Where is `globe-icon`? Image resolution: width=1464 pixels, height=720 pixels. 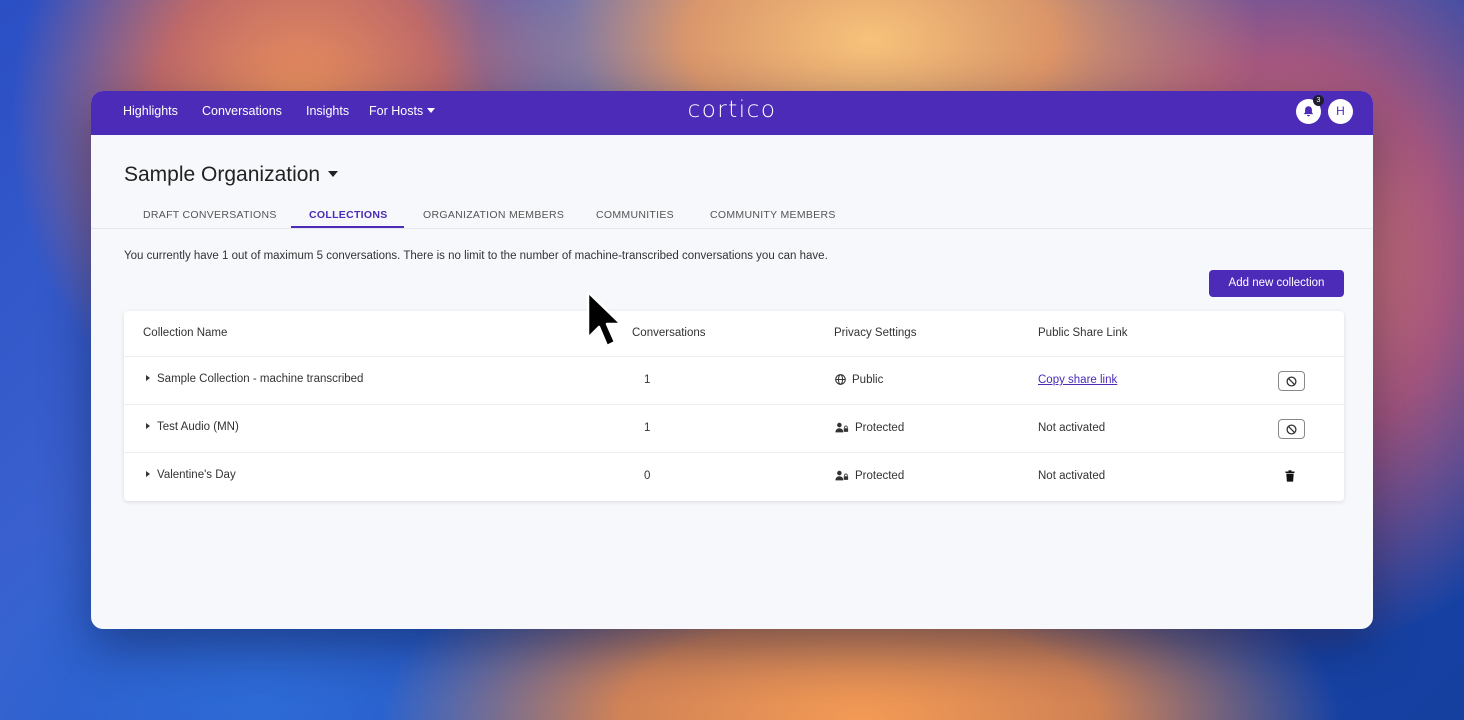
globe-icon is located at coordinates (840, 379).